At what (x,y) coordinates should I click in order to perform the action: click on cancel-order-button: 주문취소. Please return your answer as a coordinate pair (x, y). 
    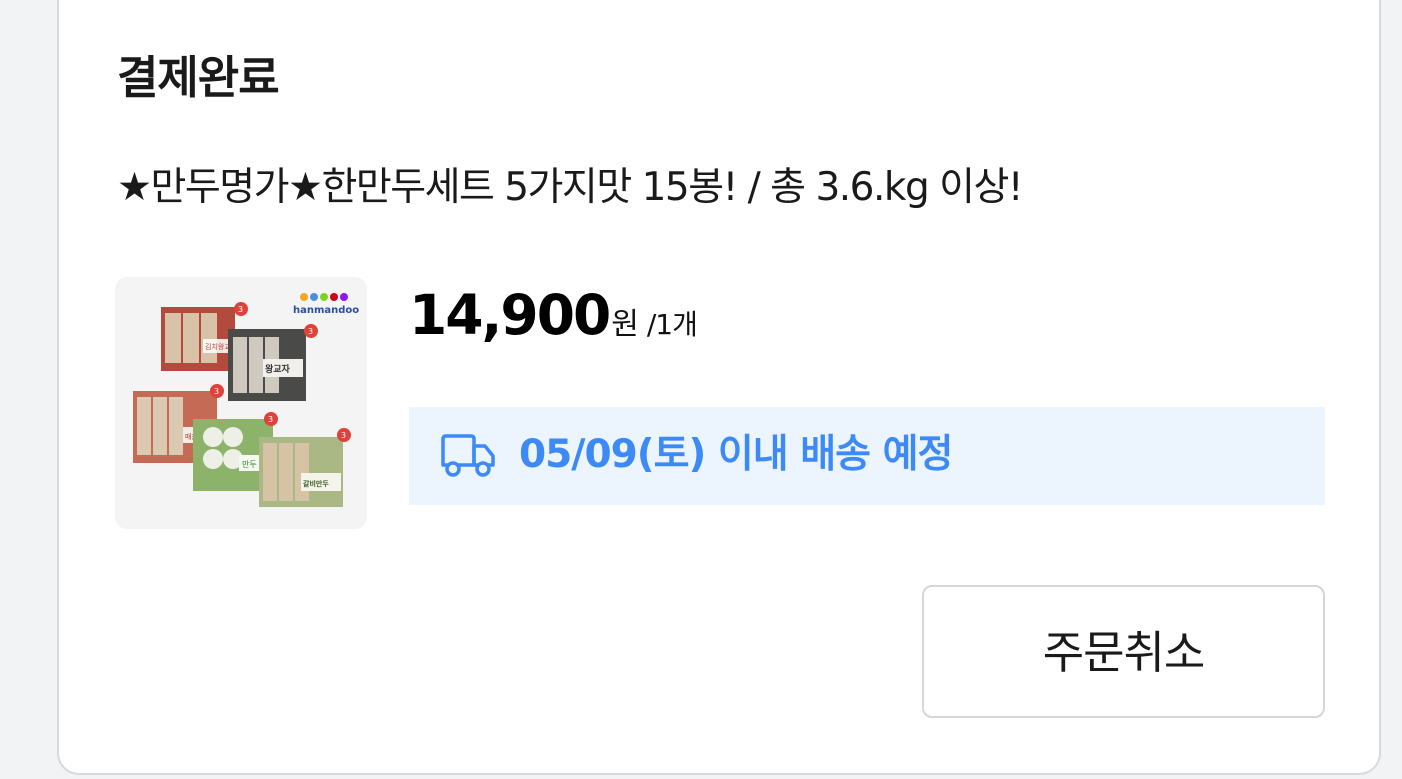
    Looking at the image, I should click on (1123, 651).